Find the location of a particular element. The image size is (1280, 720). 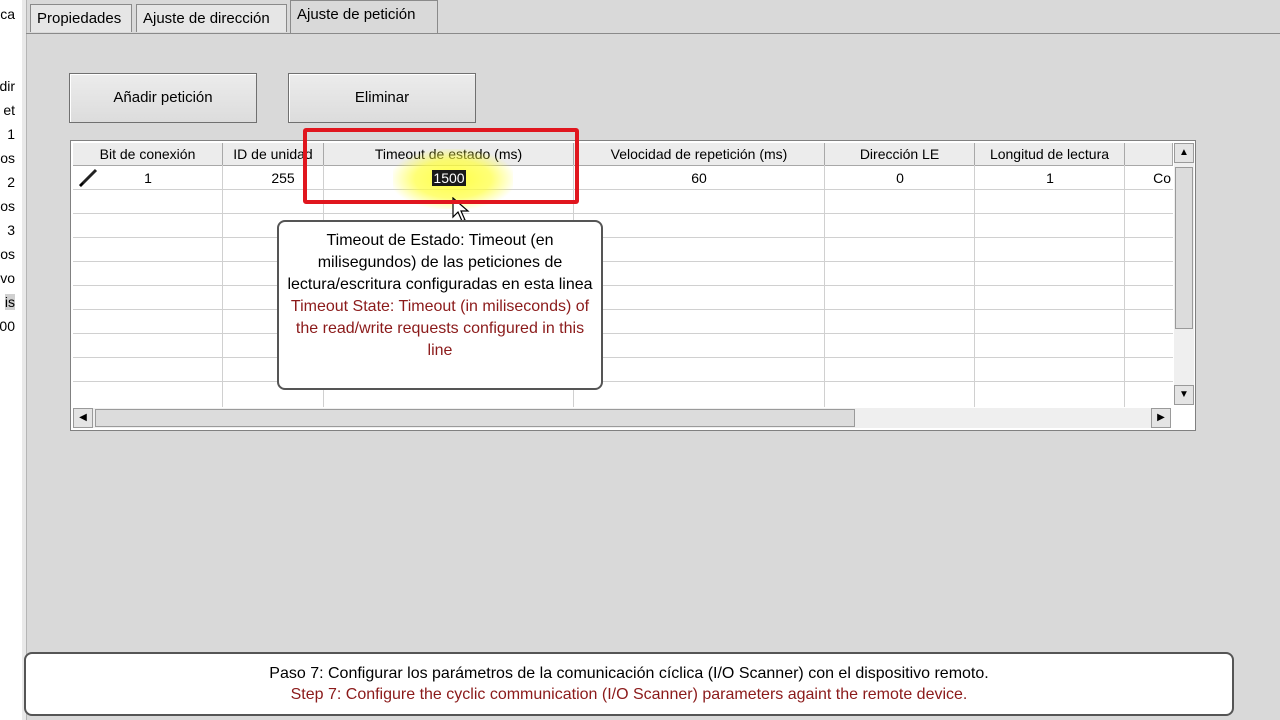

column-header-extra is located at coordinates (1149, 154).